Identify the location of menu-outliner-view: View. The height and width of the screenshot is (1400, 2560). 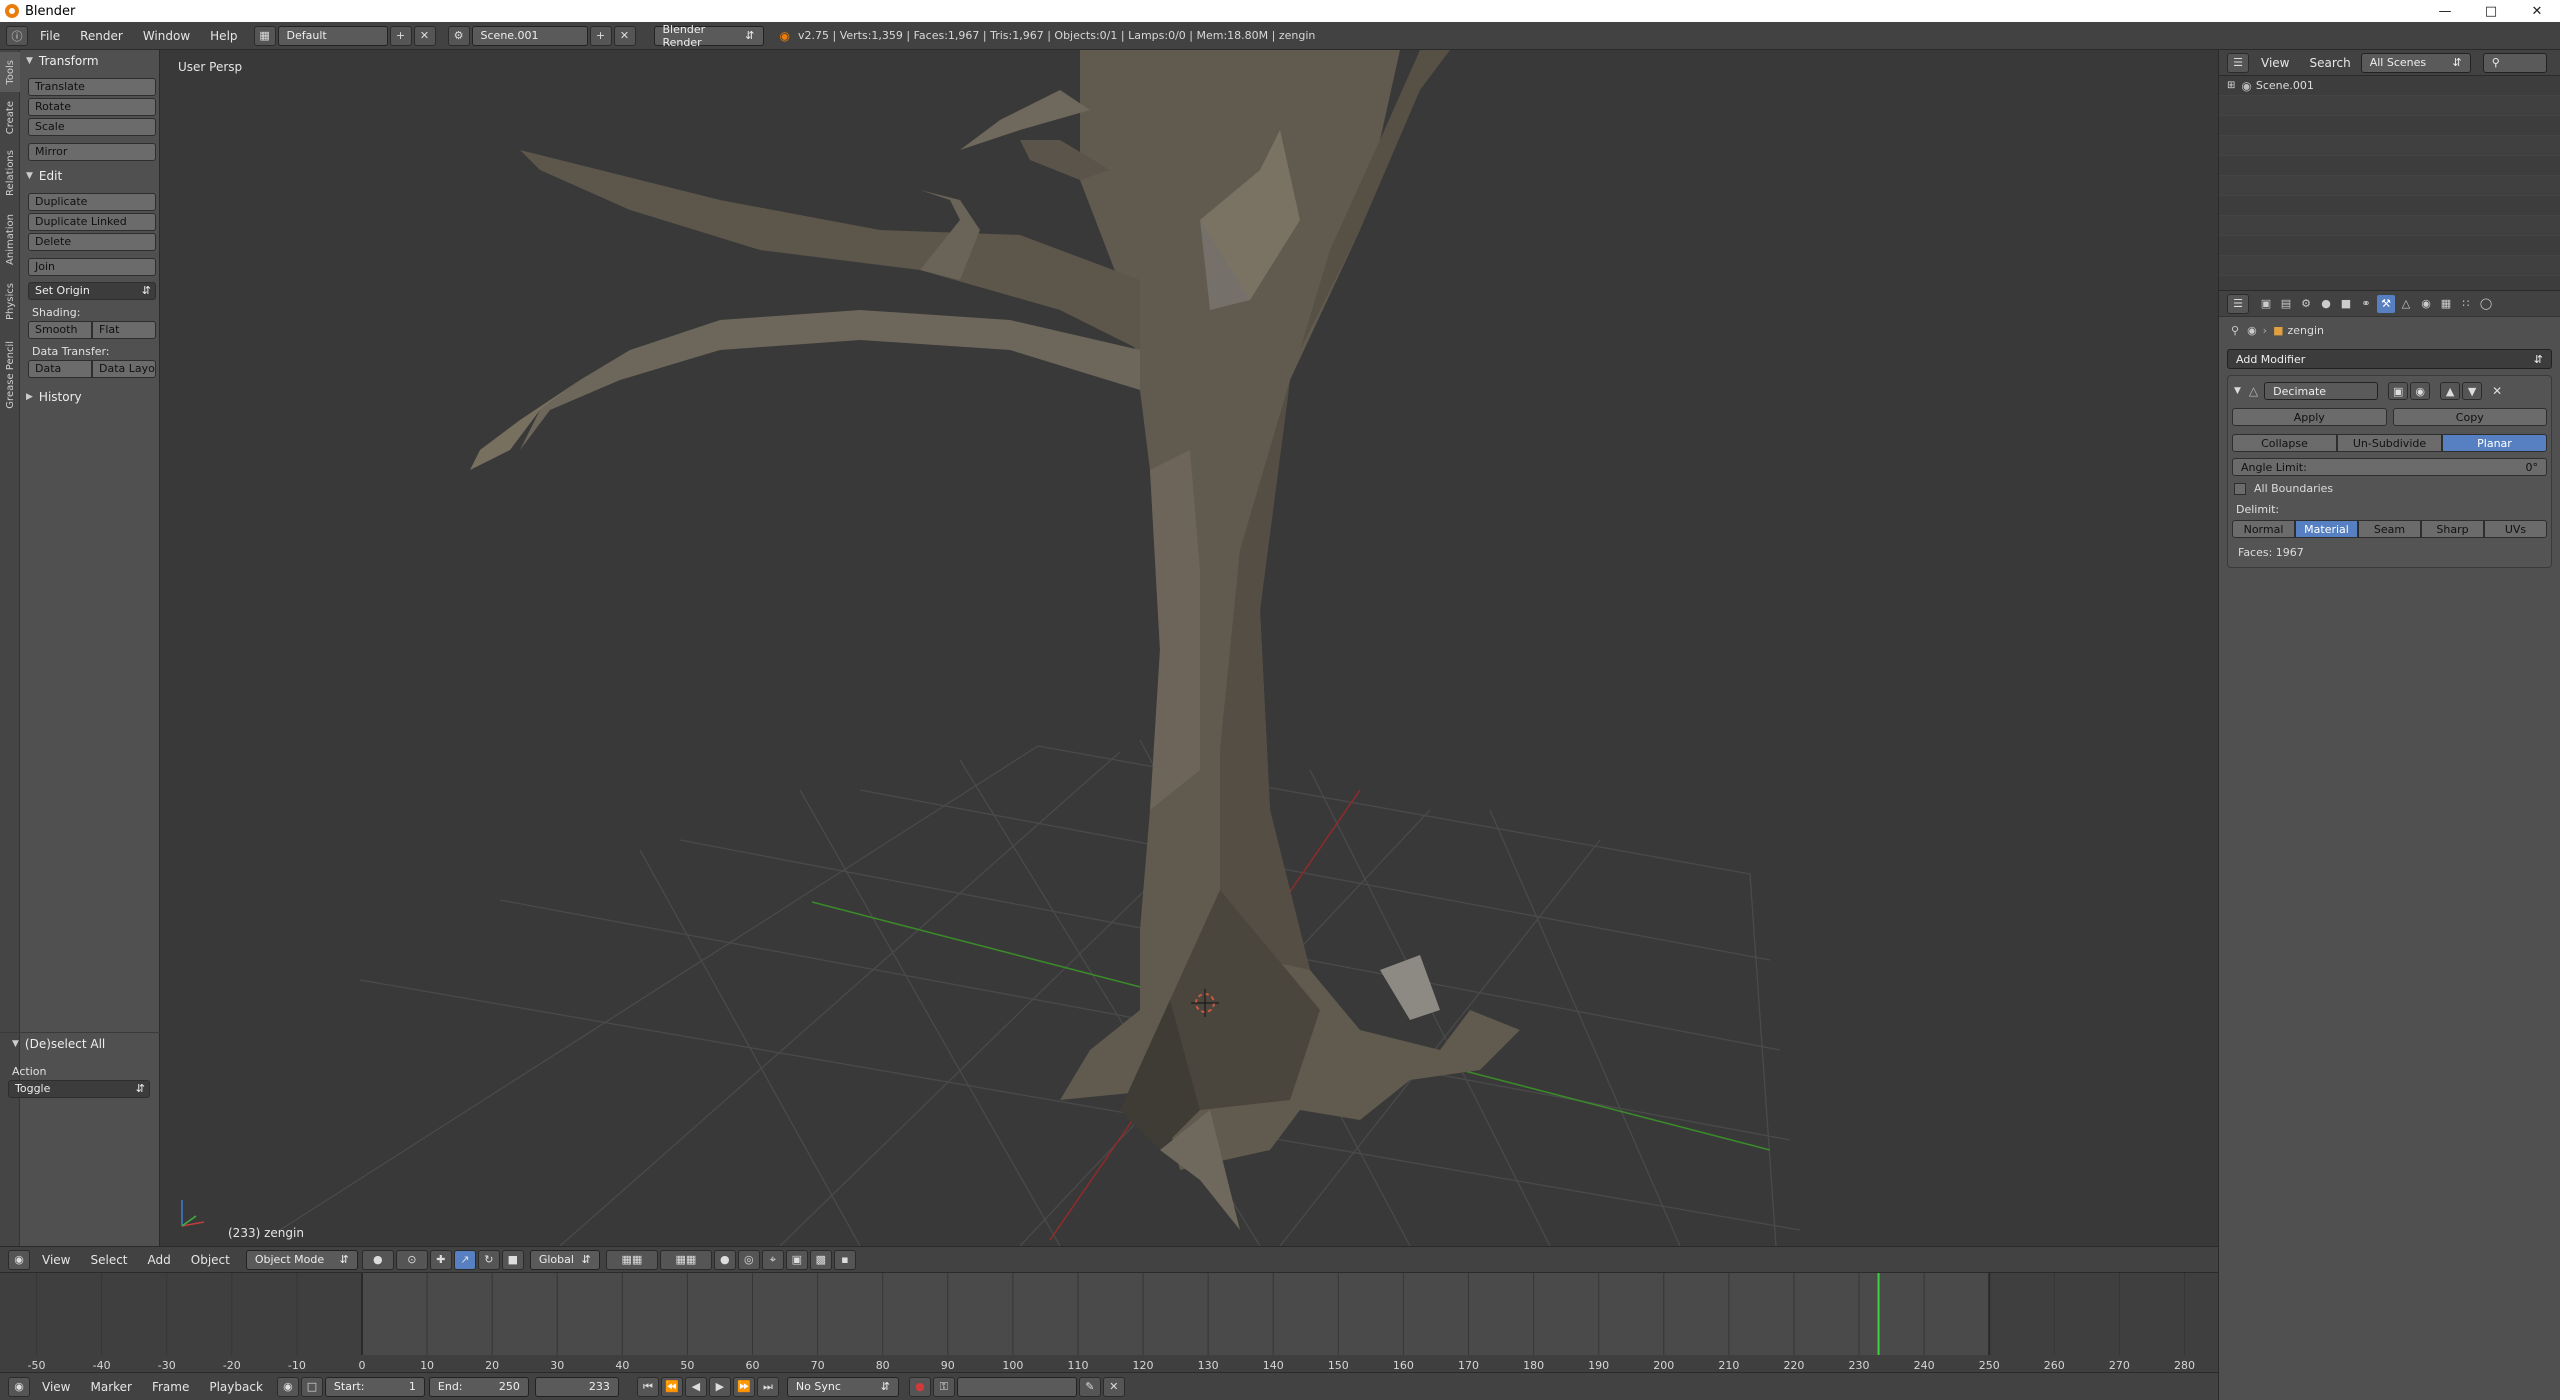
(2275, 63).